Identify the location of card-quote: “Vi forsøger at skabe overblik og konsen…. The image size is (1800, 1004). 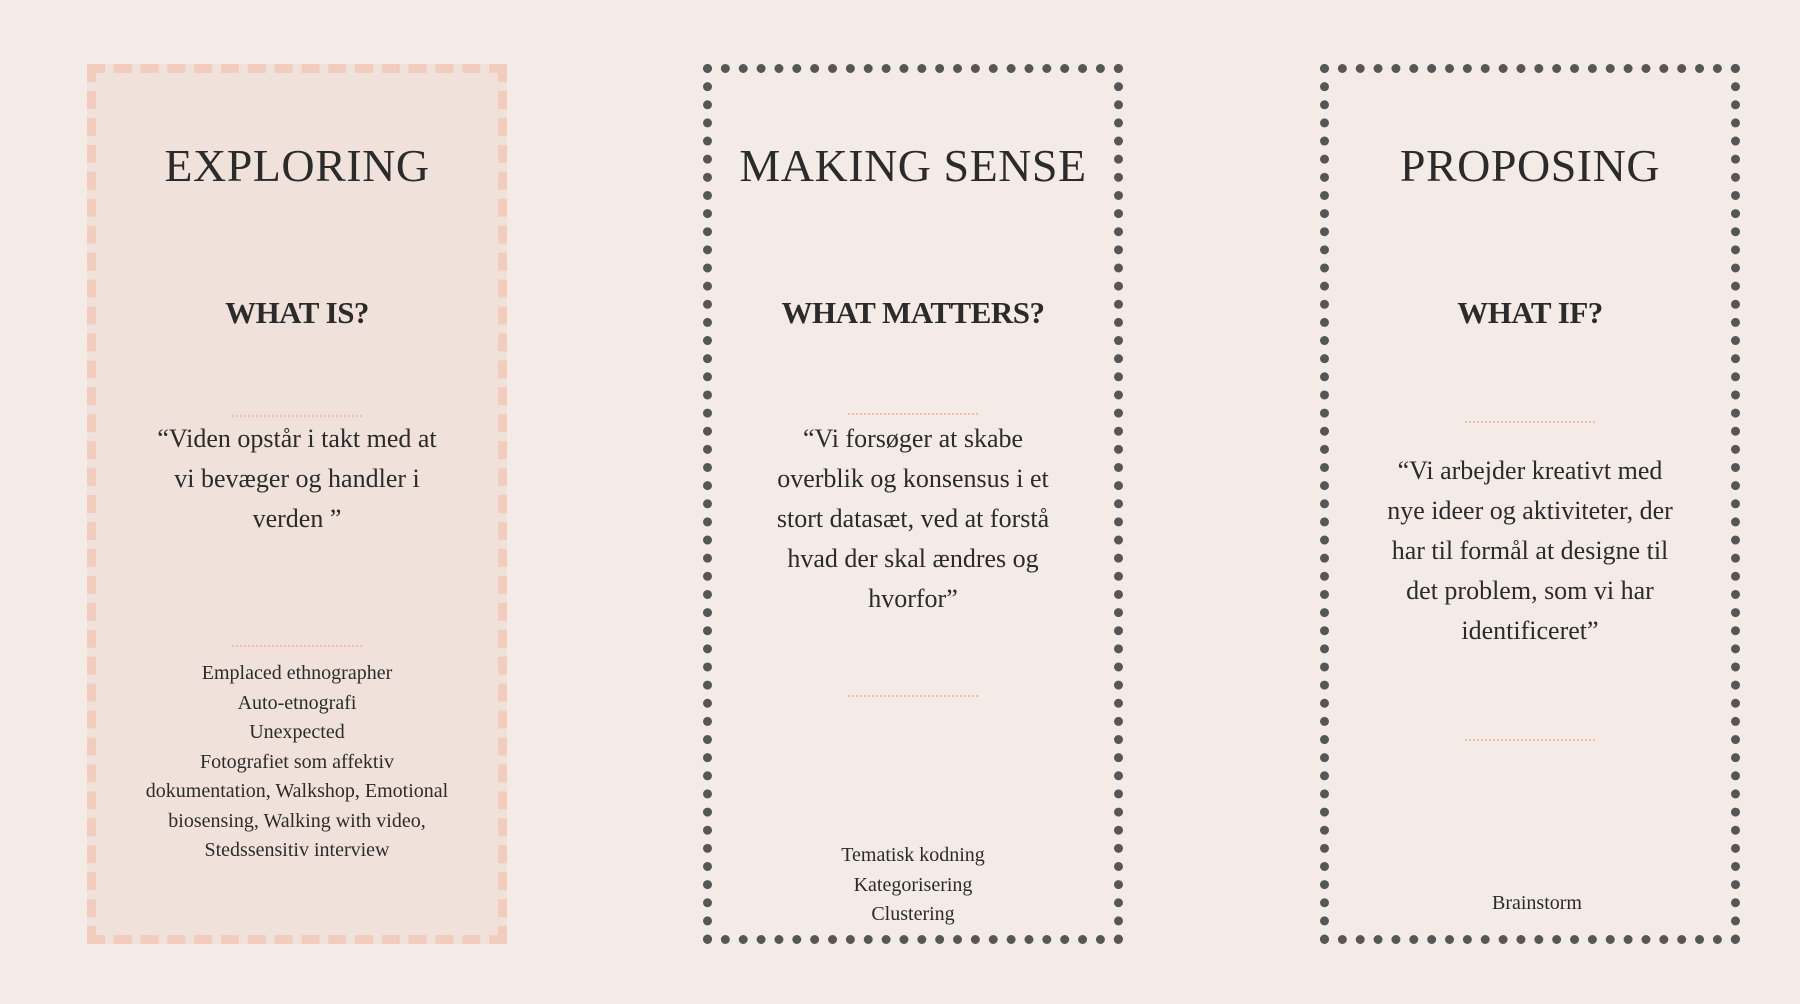
(913, 518).